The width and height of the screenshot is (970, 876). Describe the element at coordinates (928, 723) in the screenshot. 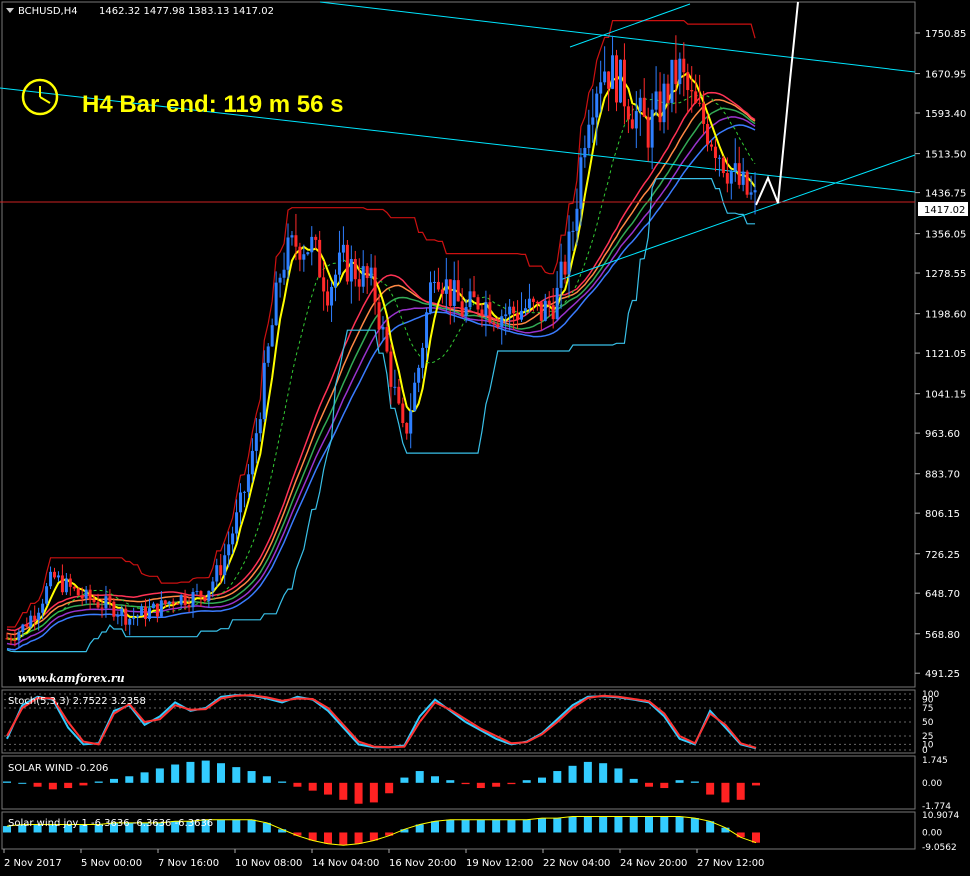

I see `stoch-tick-label: 50` at that location.